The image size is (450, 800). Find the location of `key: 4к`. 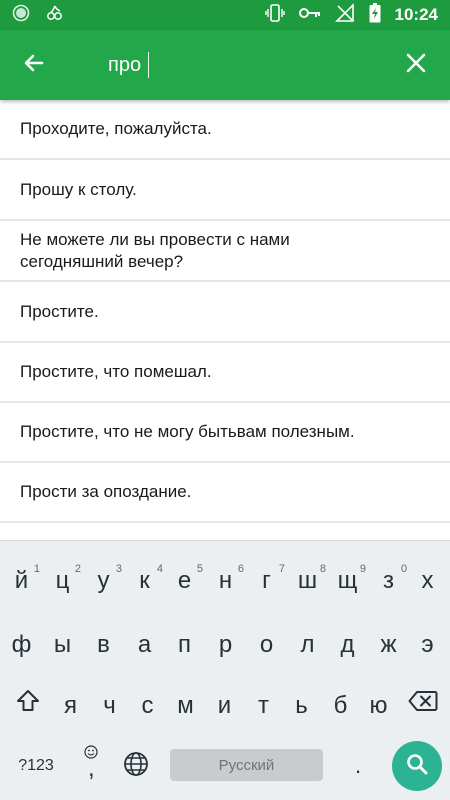

key: 4к is located at coordinates (144, 578).